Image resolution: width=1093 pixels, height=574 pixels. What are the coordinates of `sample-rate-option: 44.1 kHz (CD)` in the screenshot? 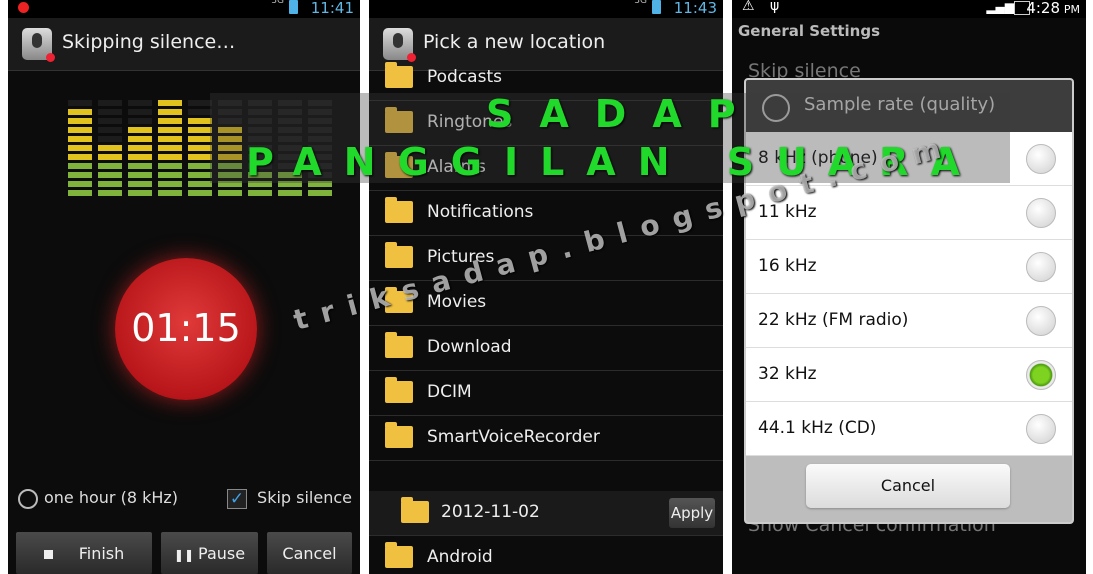 It's located at (909, 429).